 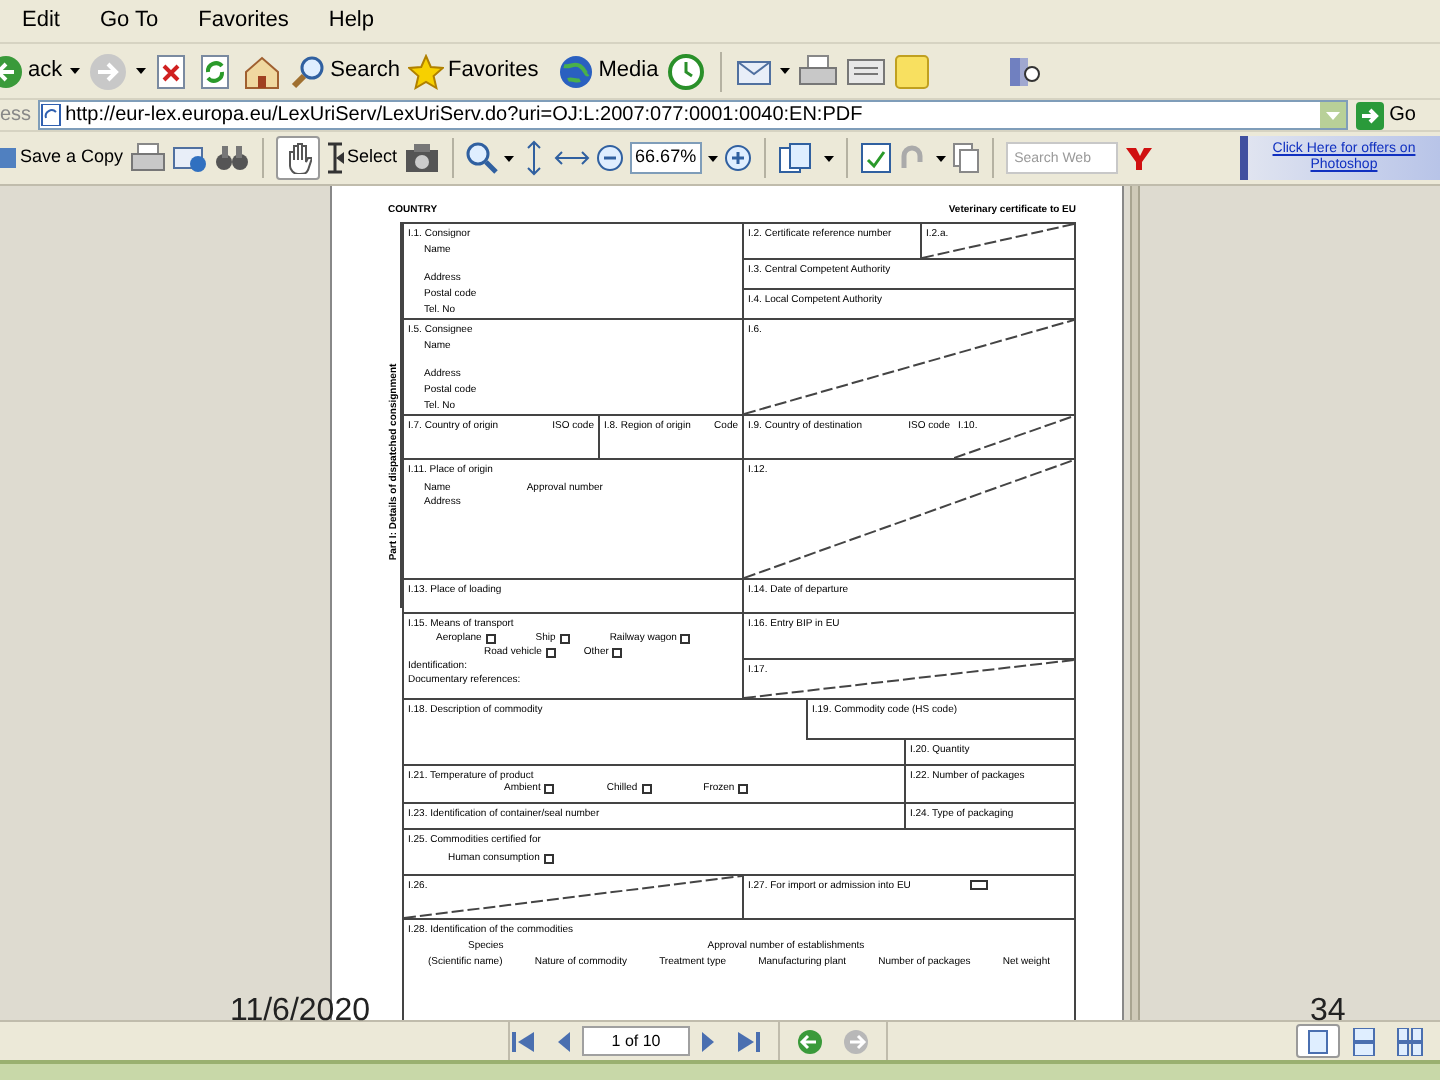 I want to click on media-button: Media, so click(x=608, y=71).